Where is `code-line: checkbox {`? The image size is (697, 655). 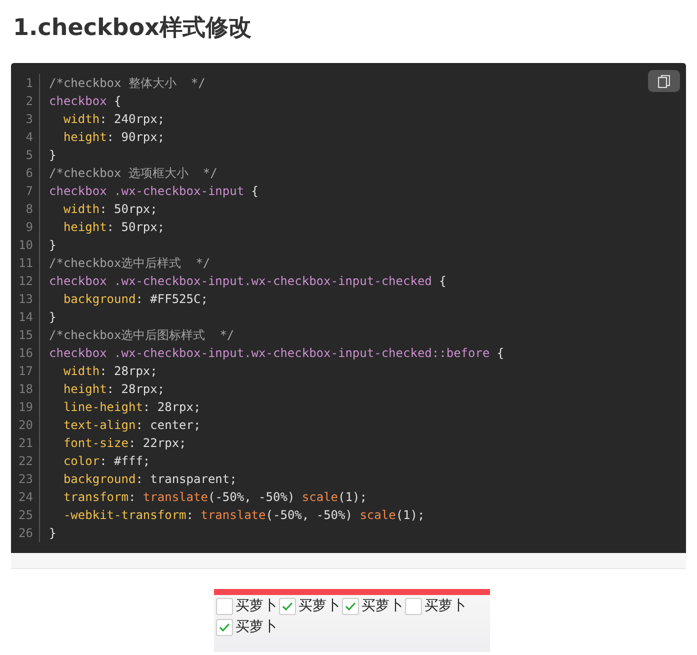 code-line: checkbox { is located at coordinates (85, 101).